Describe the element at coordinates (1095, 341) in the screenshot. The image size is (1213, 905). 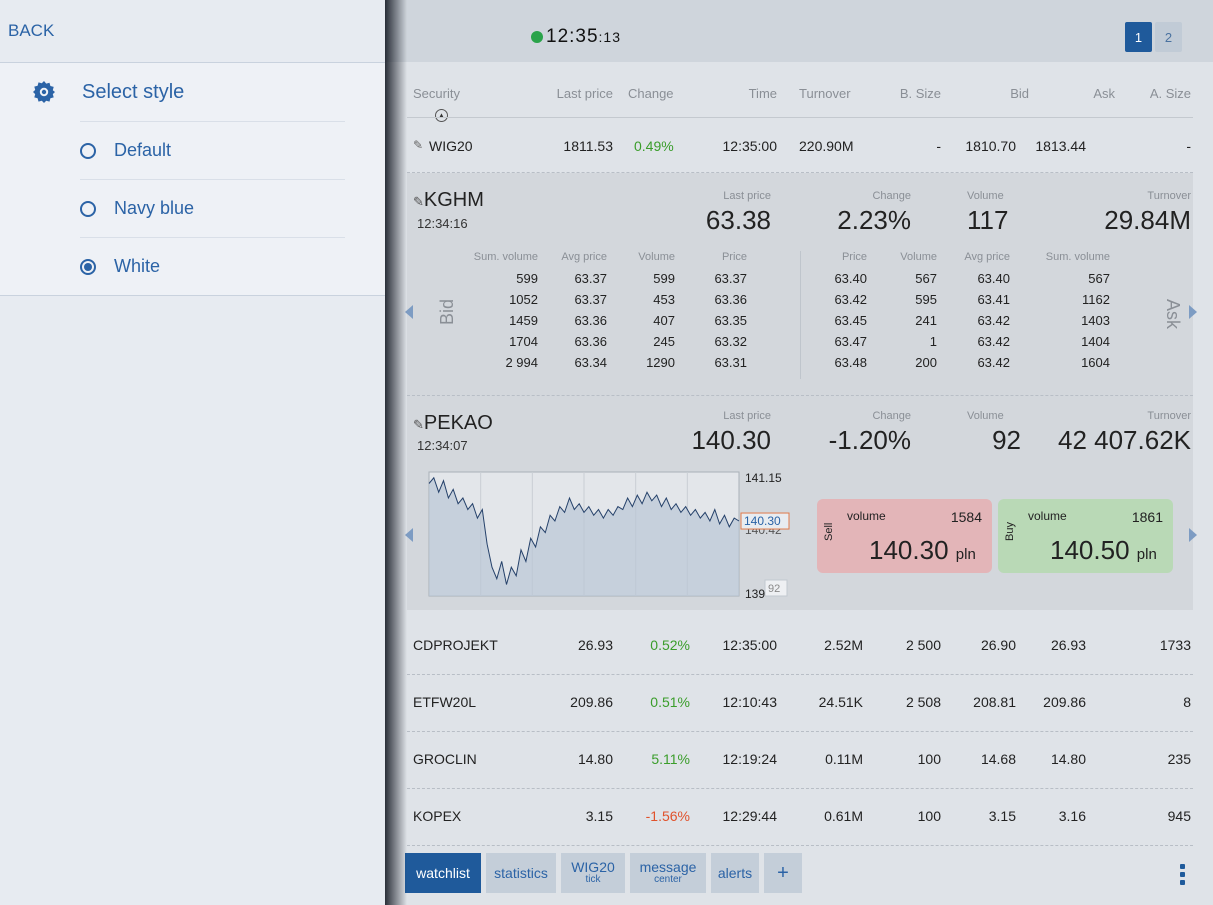
I see `ask-cell: 1404` at that location.